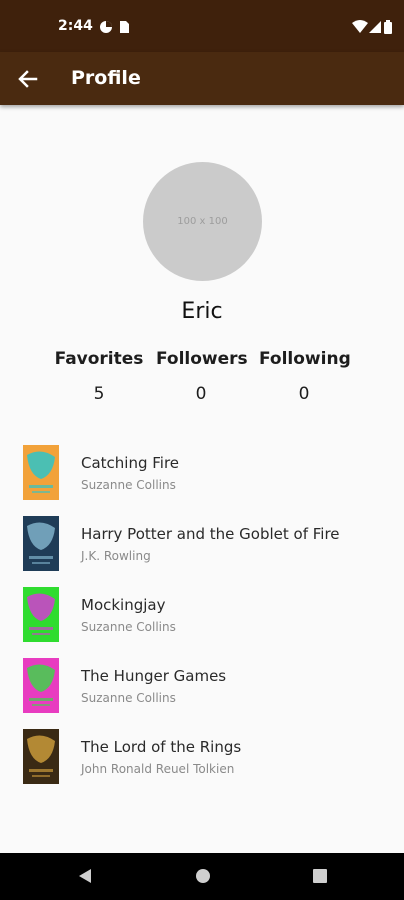 Image resolution: width=404 pixels, height=900 pixels. What do you see at coordinates (154, 676) in the screenshot?
I see `book-title: The Hunger Games` at bounding box center [154, 676].